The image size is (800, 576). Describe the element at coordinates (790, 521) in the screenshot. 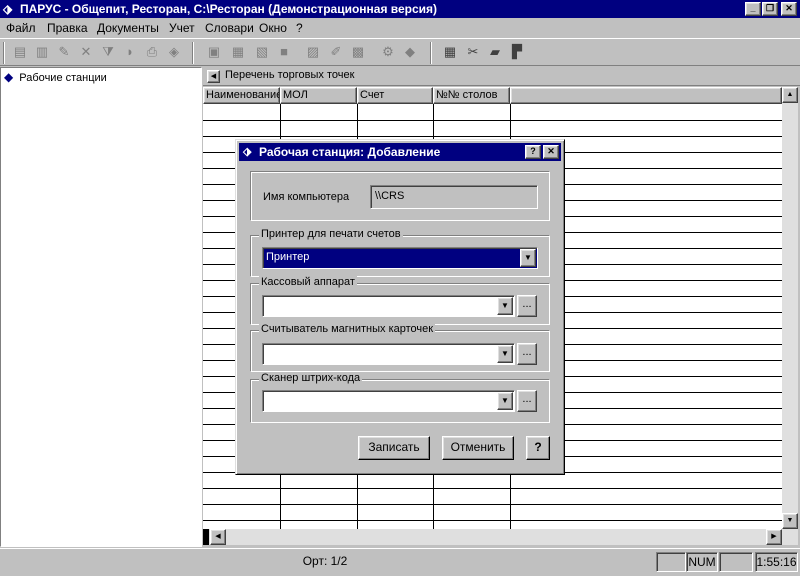

I see `scroll-down-icon: ▼` at that location.